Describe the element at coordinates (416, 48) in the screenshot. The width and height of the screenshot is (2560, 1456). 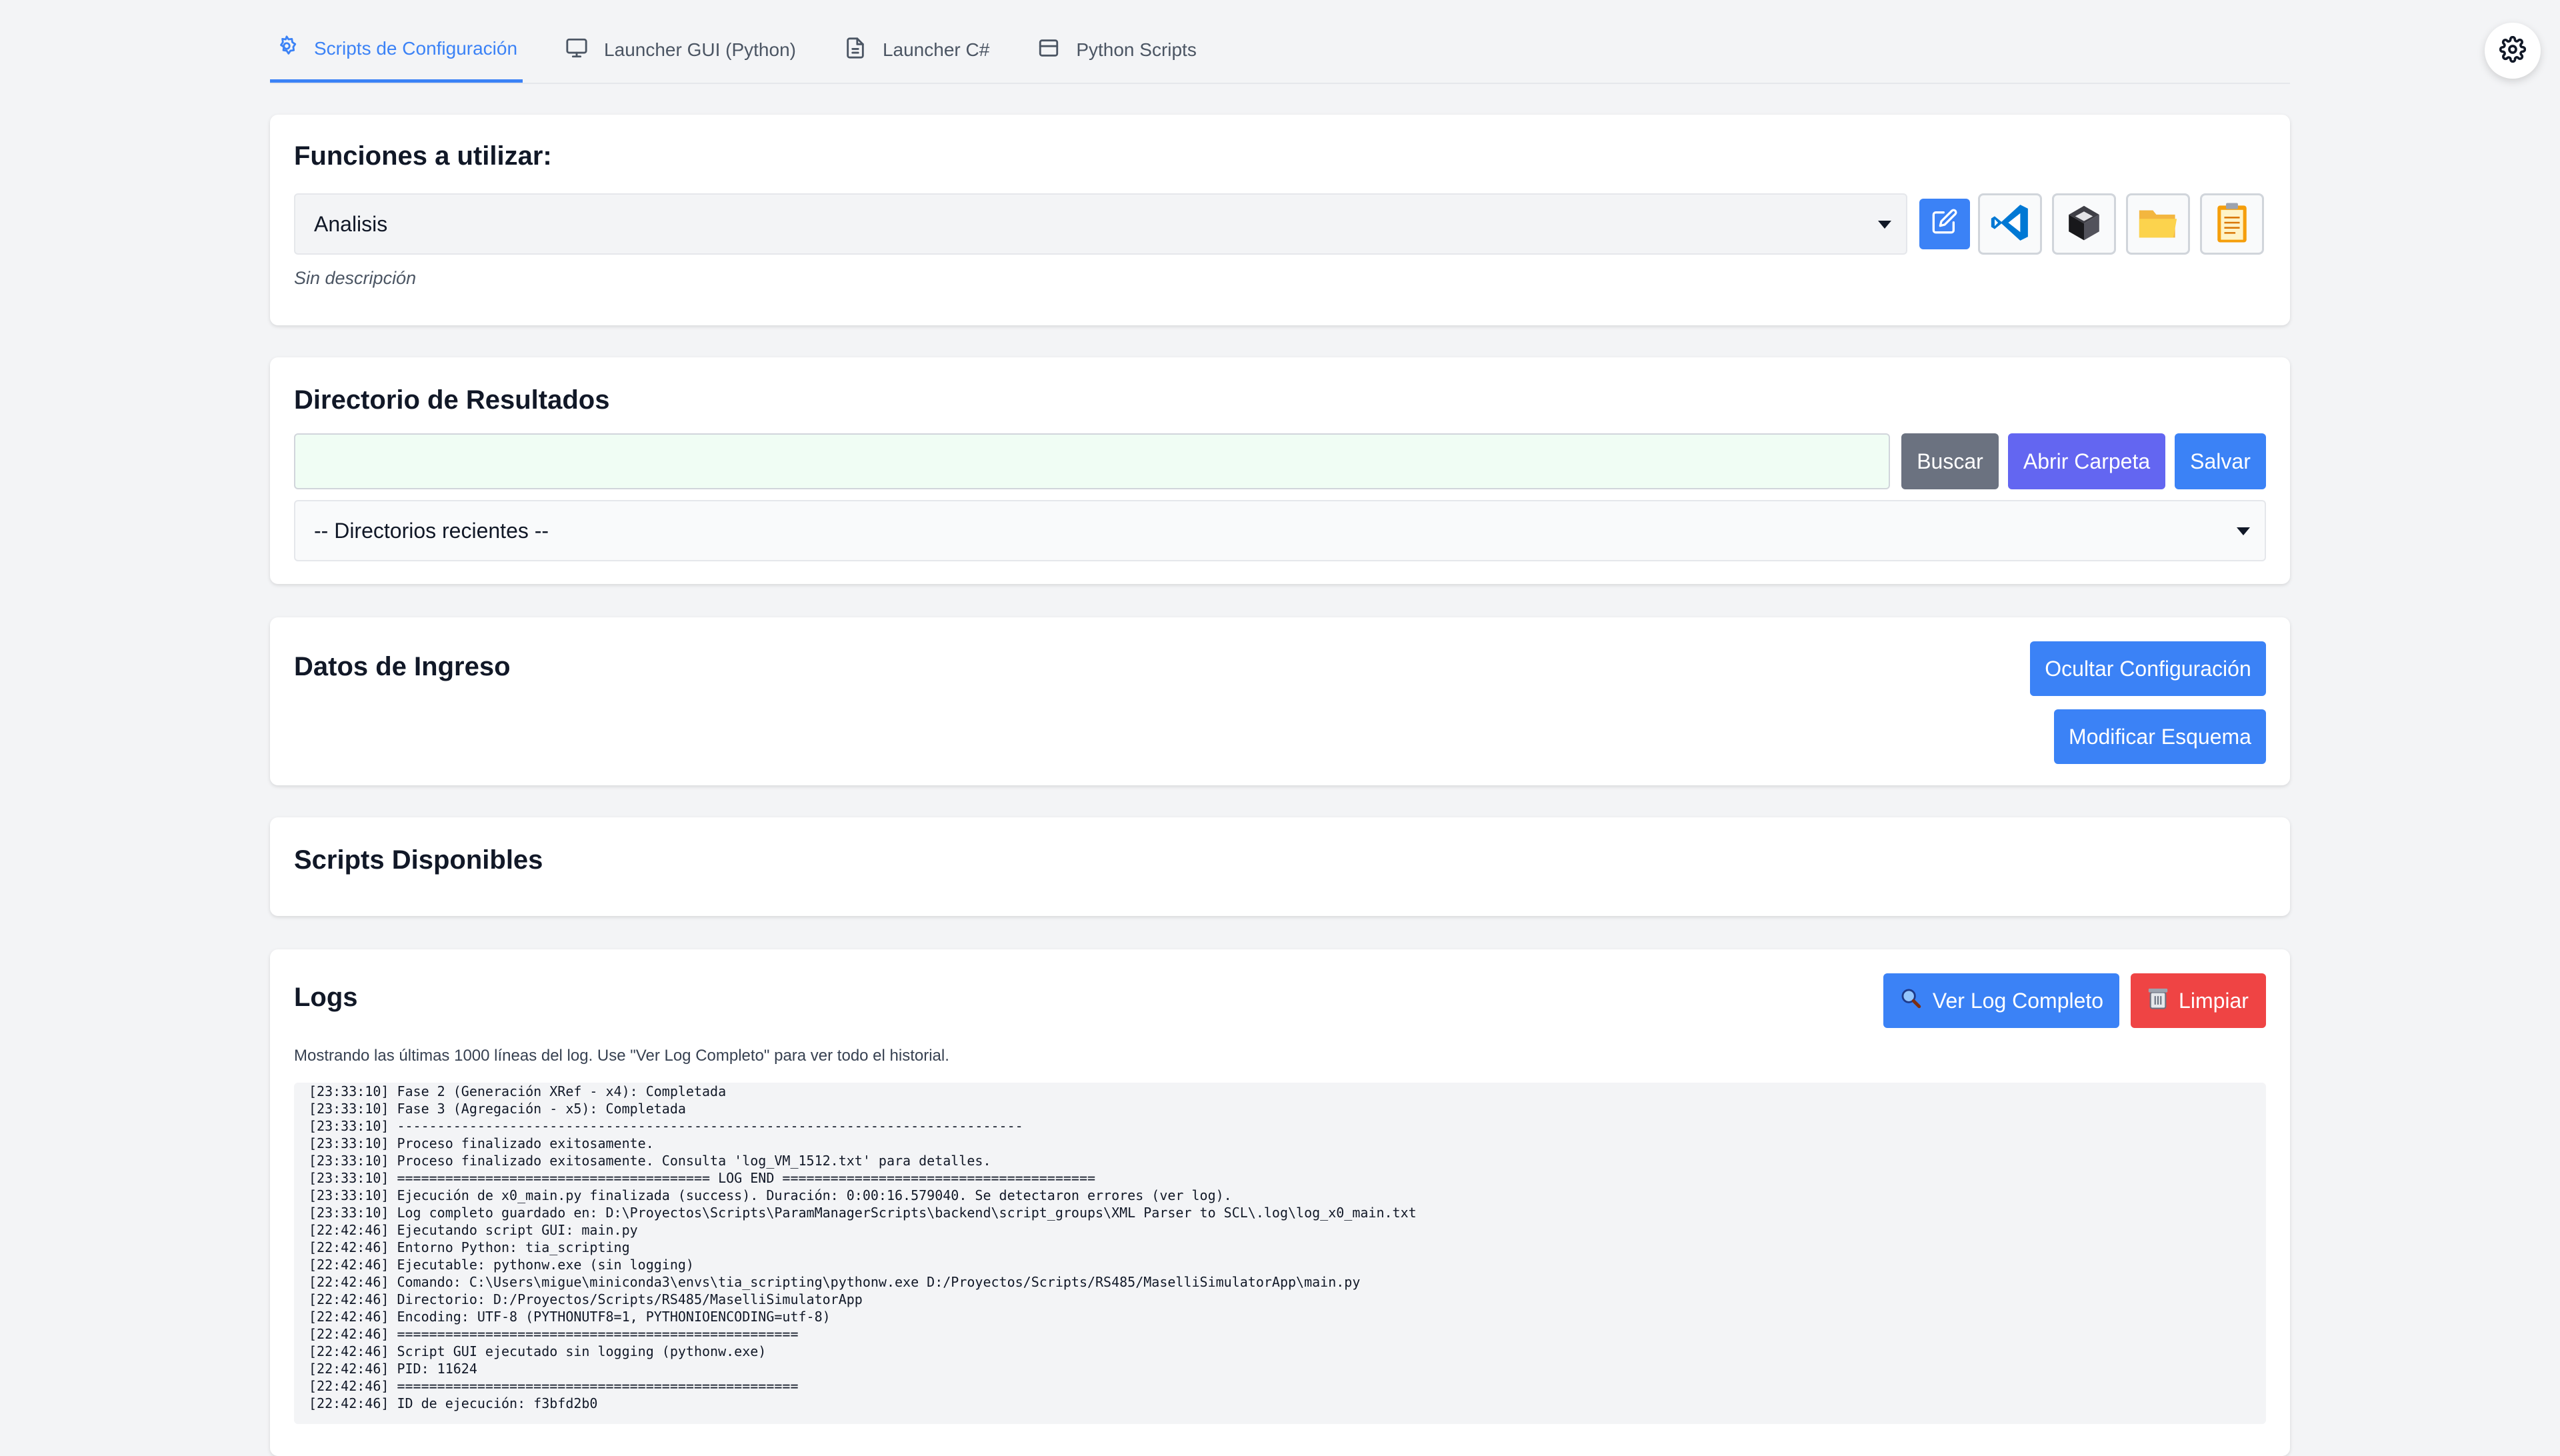
I see `tab-label: Scripts de Configuración` at that location.